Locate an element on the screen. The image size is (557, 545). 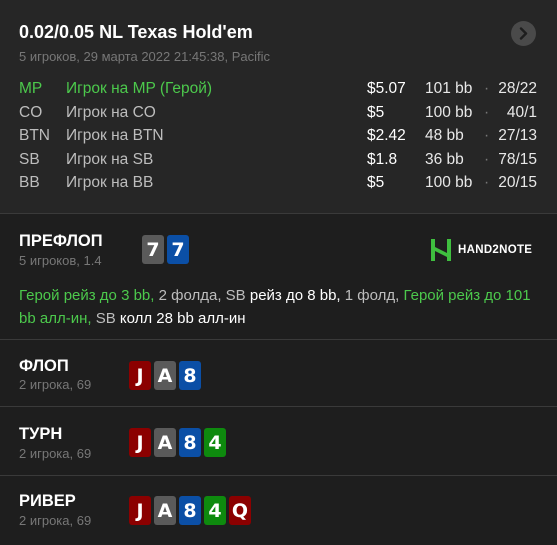
player-stats: 40/1 is located at coordinates (521, 112).